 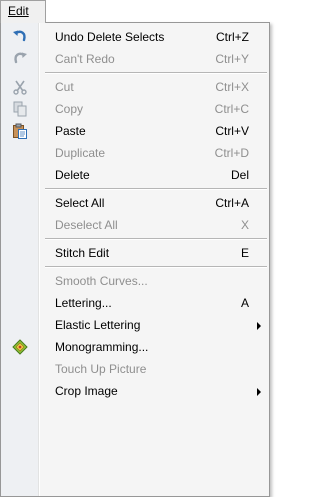 What do you see at coordinates (70, 131) in the screenshot?
I see `menu-item-paste-label: Paste` at bounding box center [70, 131].